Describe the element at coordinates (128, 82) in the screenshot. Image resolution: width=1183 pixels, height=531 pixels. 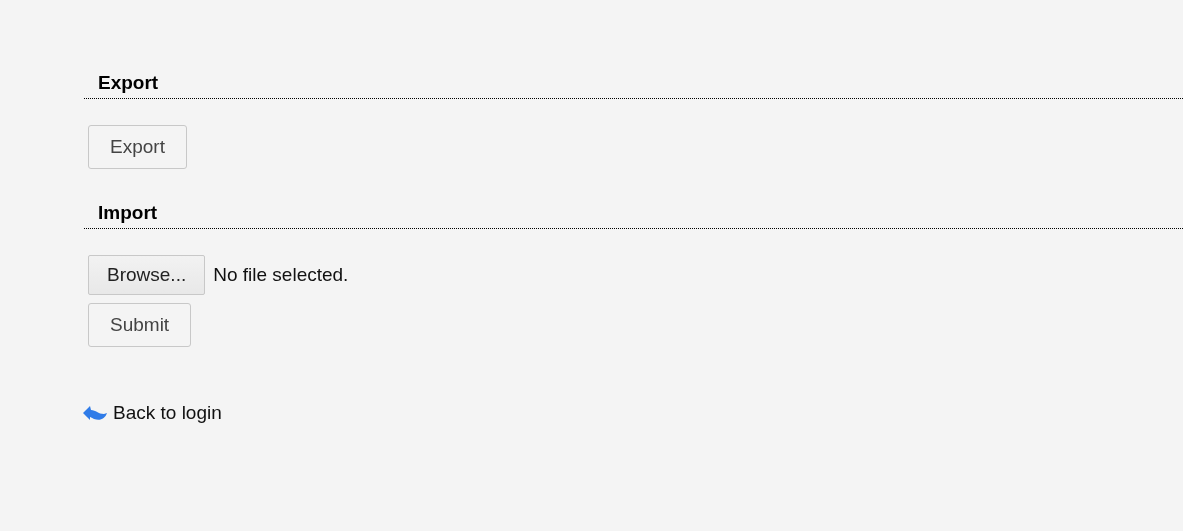
I see `section-heading: Export` at that location.